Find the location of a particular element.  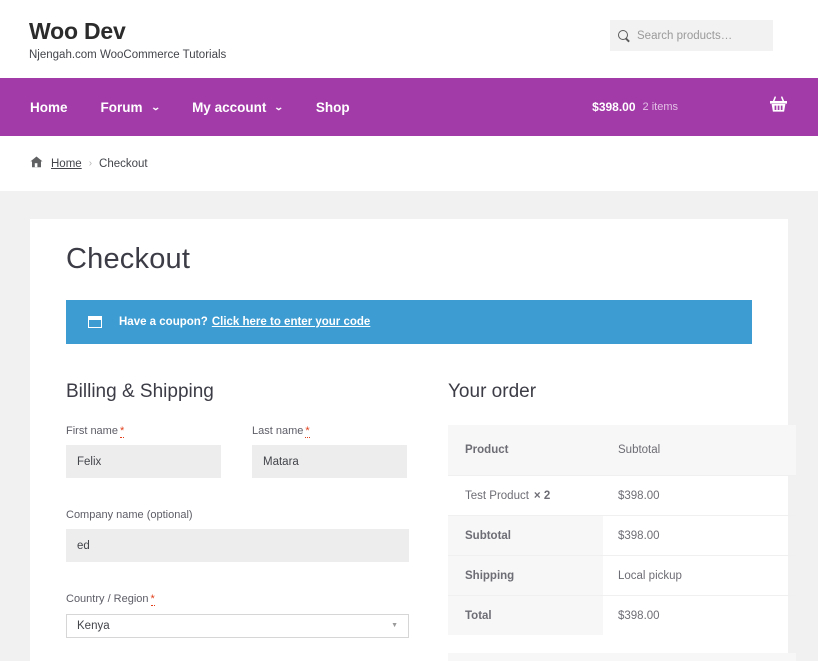

country-region-field: Country / Region * Kenya ▼ is located at coordinates (237, 615).